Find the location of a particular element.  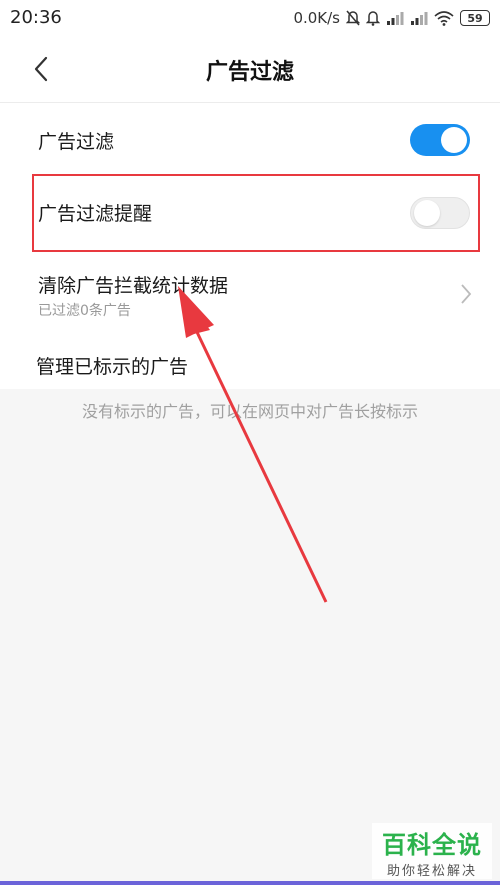

empty-hint: 没有标示的广告，可以在网页中对广告长按标示 is located at coordinates (249, 411).